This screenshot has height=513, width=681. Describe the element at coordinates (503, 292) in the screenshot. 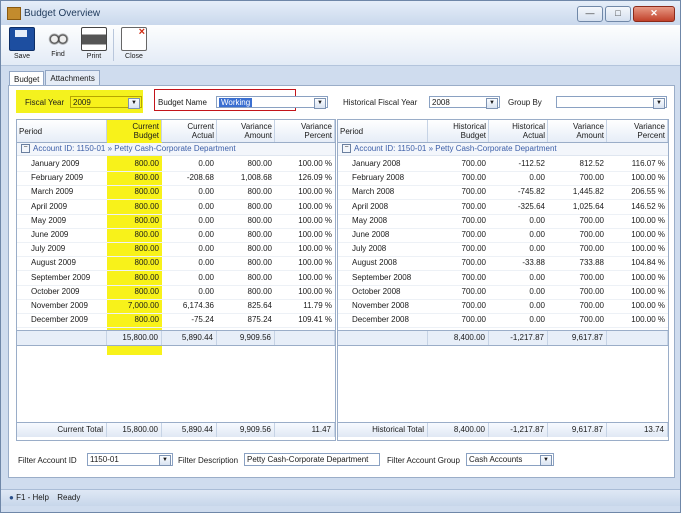

I see `table-row: October 2008 700.00 0.00 700.00 100.00 %` at that location.